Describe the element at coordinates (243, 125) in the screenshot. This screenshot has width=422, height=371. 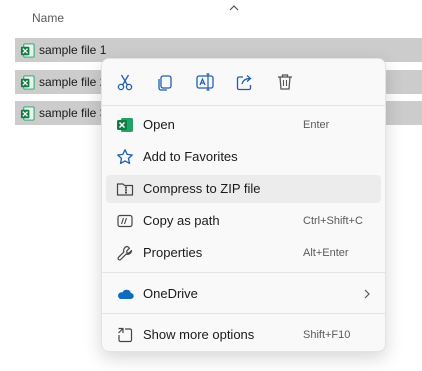
I see `menu-item-open: Open Enter` at that location.